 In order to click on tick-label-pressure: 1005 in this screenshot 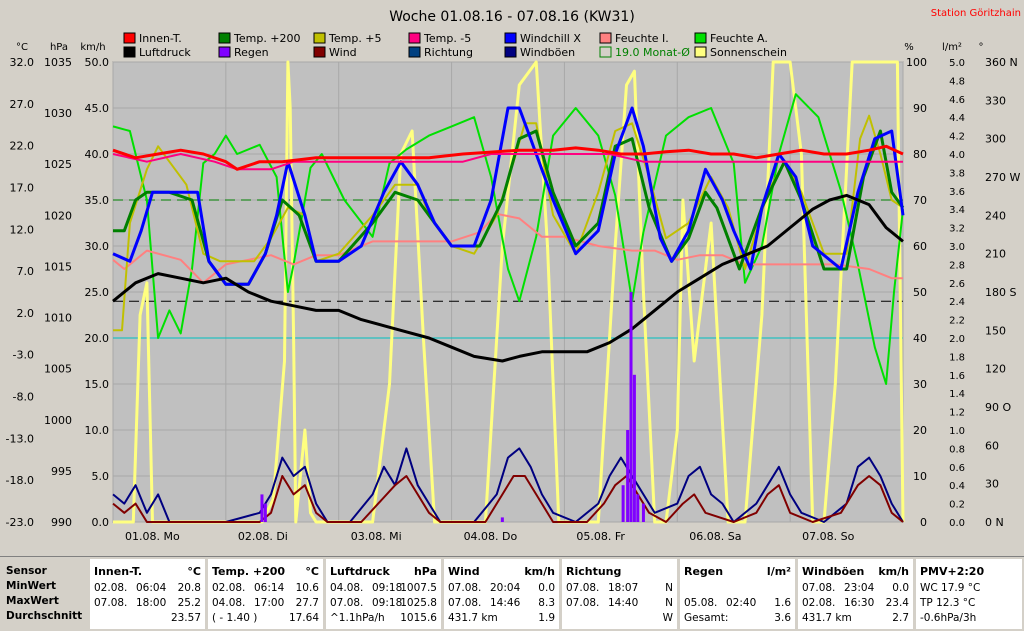, I will do `click(58, 369)`.